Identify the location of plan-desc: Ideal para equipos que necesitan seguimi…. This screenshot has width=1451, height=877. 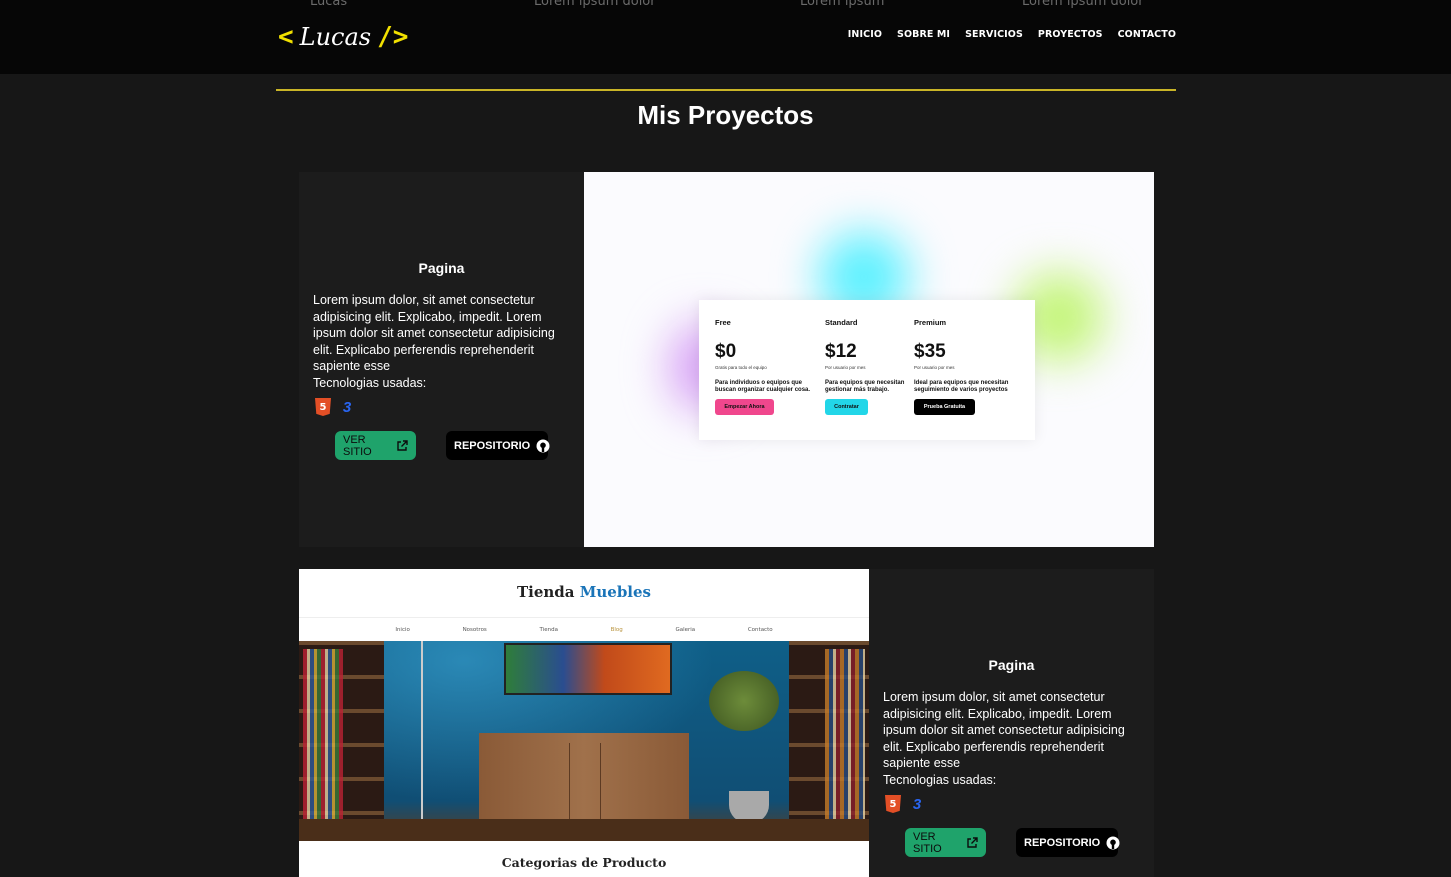
(961, 386).